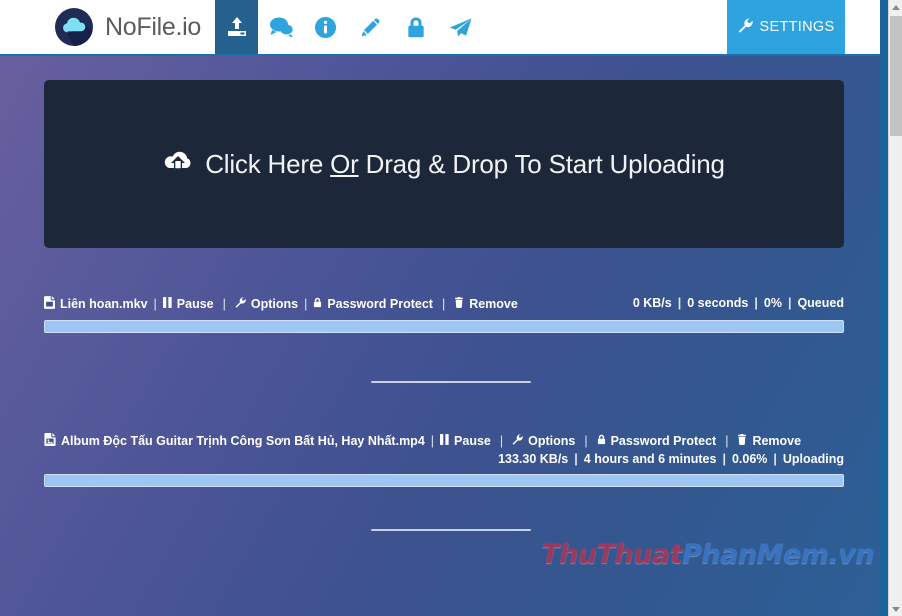  Describe the element at coordinates (344, 163) in the screenshot. I see `dropzone-text-or: Or` at that location.